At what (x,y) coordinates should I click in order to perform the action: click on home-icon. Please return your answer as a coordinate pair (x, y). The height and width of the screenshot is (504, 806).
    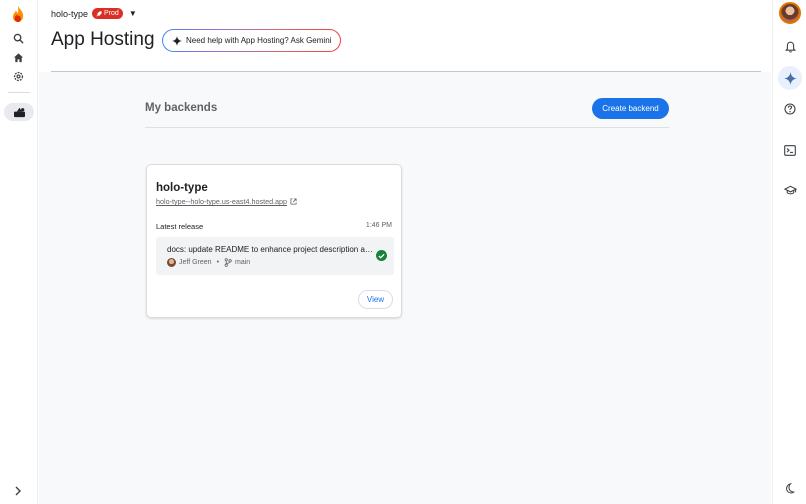
    Looking at the image, I should click on (18, 57).